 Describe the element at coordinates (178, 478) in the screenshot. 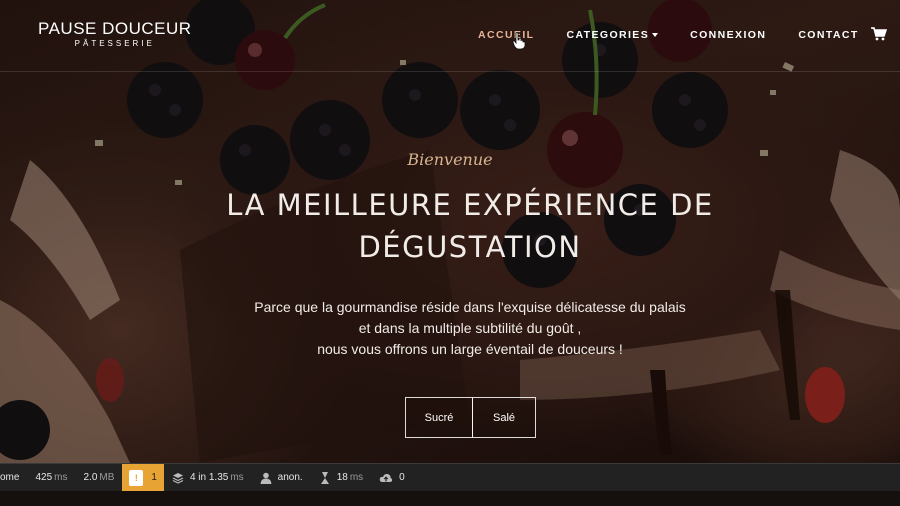

I see `layers-icon` at that location.